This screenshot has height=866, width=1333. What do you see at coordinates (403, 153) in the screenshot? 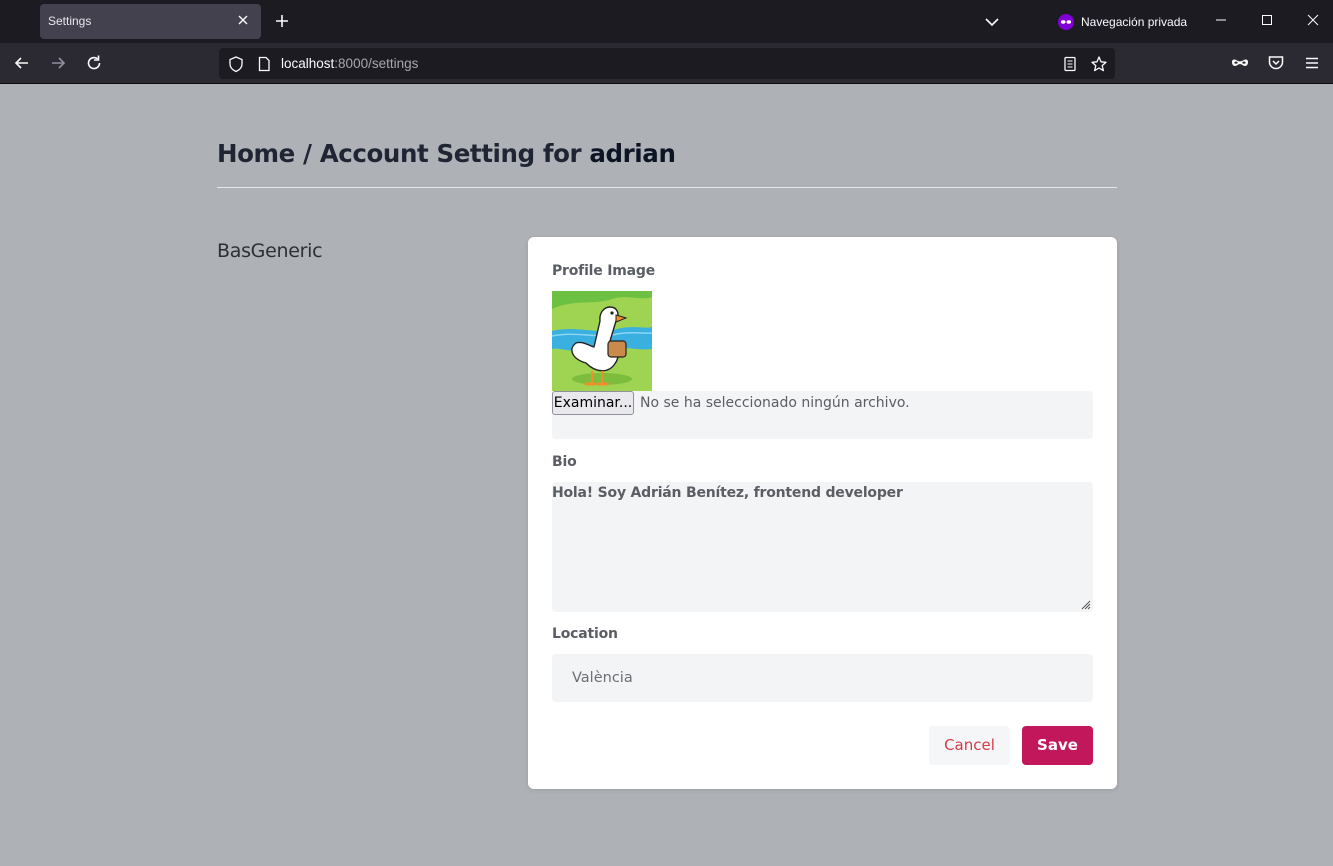
I see `breadcrumb: Home / Account Setting for` at bounding box center [403, 153].